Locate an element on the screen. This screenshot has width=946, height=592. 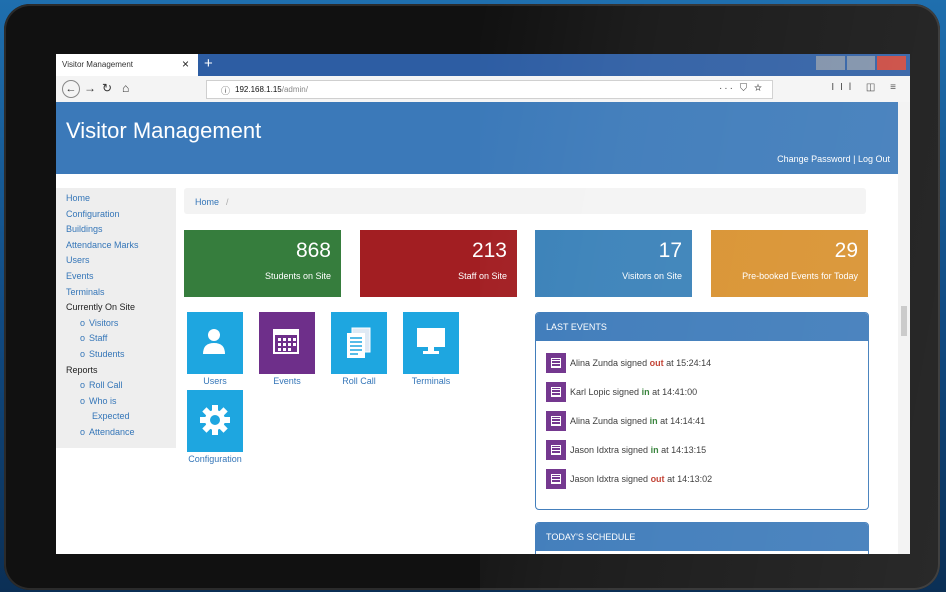
sidebar-item-label: Staff is located at coordinates (98, 338).